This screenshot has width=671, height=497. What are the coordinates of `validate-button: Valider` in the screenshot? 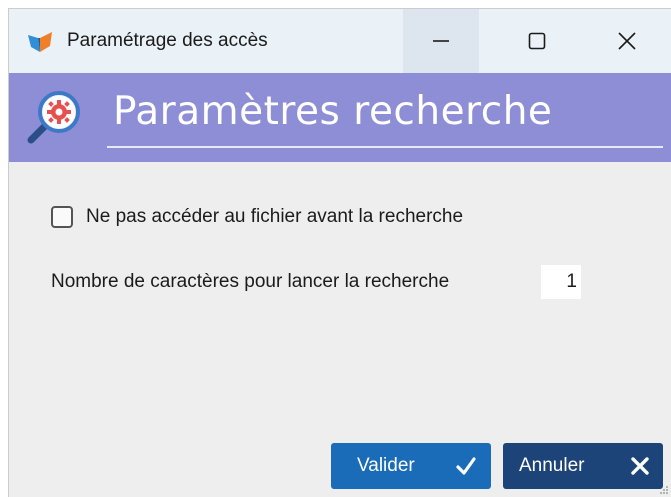 It's located at (411, 466).